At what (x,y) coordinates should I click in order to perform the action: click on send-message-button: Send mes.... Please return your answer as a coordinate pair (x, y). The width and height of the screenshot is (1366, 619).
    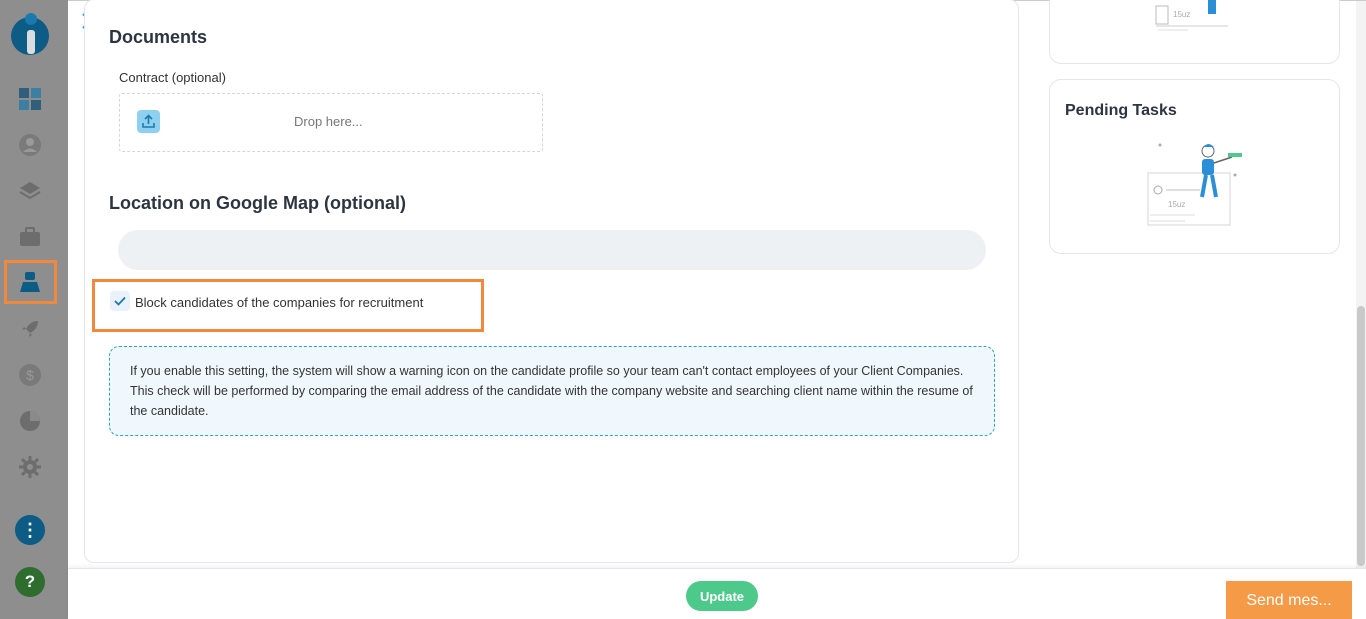
    Looking at the image, I should click on (1289, 600).